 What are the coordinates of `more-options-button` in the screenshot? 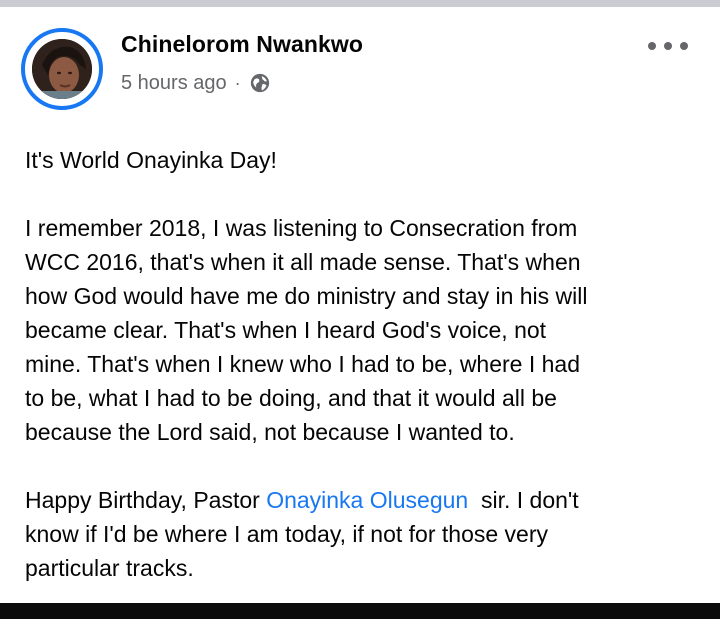 It's located at (668, 46).